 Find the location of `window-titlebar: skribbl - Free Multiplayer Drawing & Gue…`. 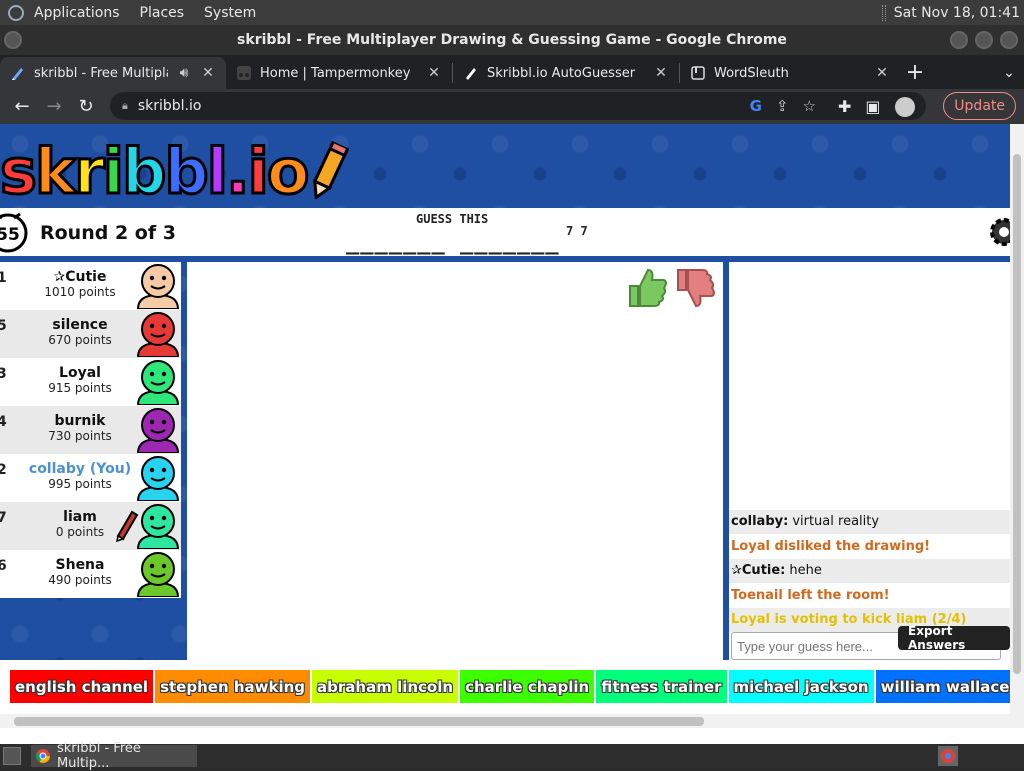

window-titlebar: skribbl - Free Multiplayer Drawing & Gue… is located at coordinates (512, 40).